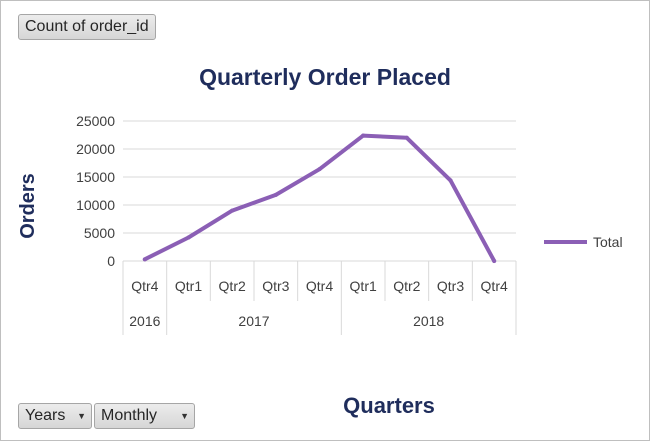 This screenshot has height=441, width=650. I want to click on legend: Total, so click(583, 242).